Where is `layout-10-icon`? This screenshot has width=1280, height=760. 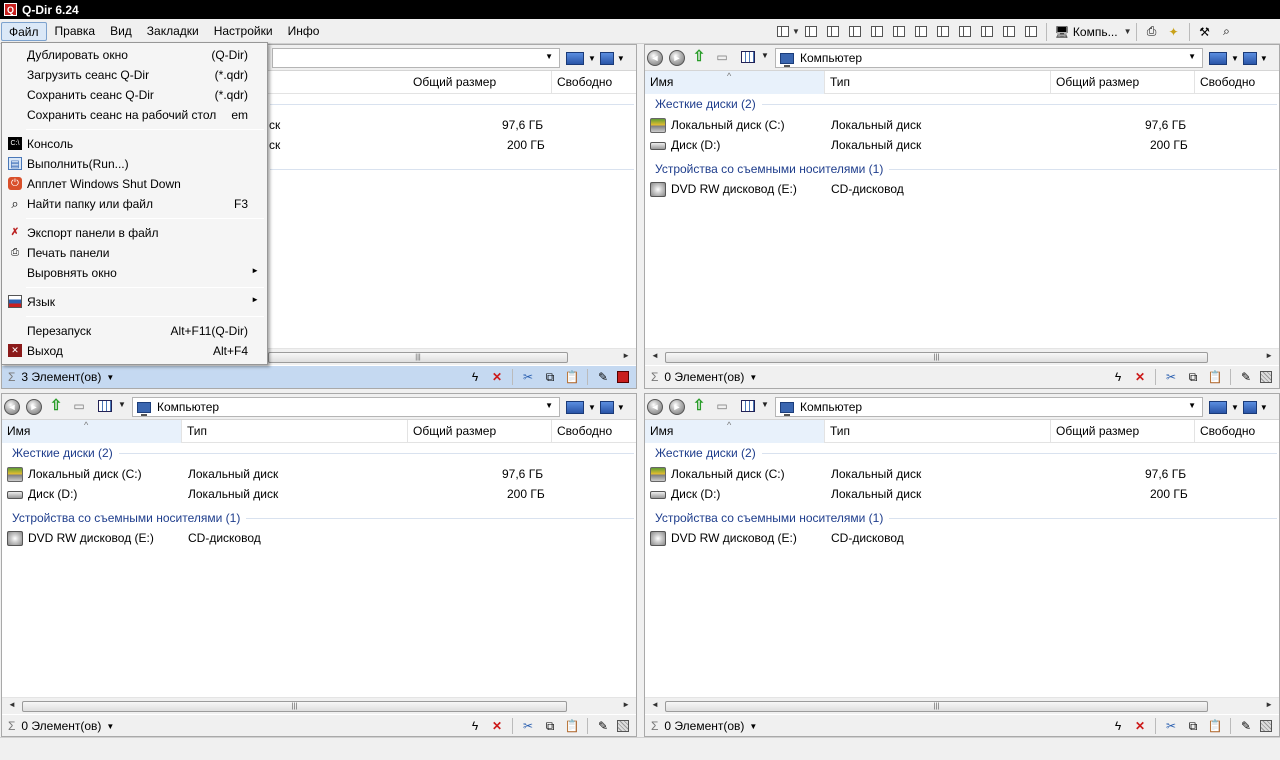 layout-10-icon is located at coordinates (1008, 31).